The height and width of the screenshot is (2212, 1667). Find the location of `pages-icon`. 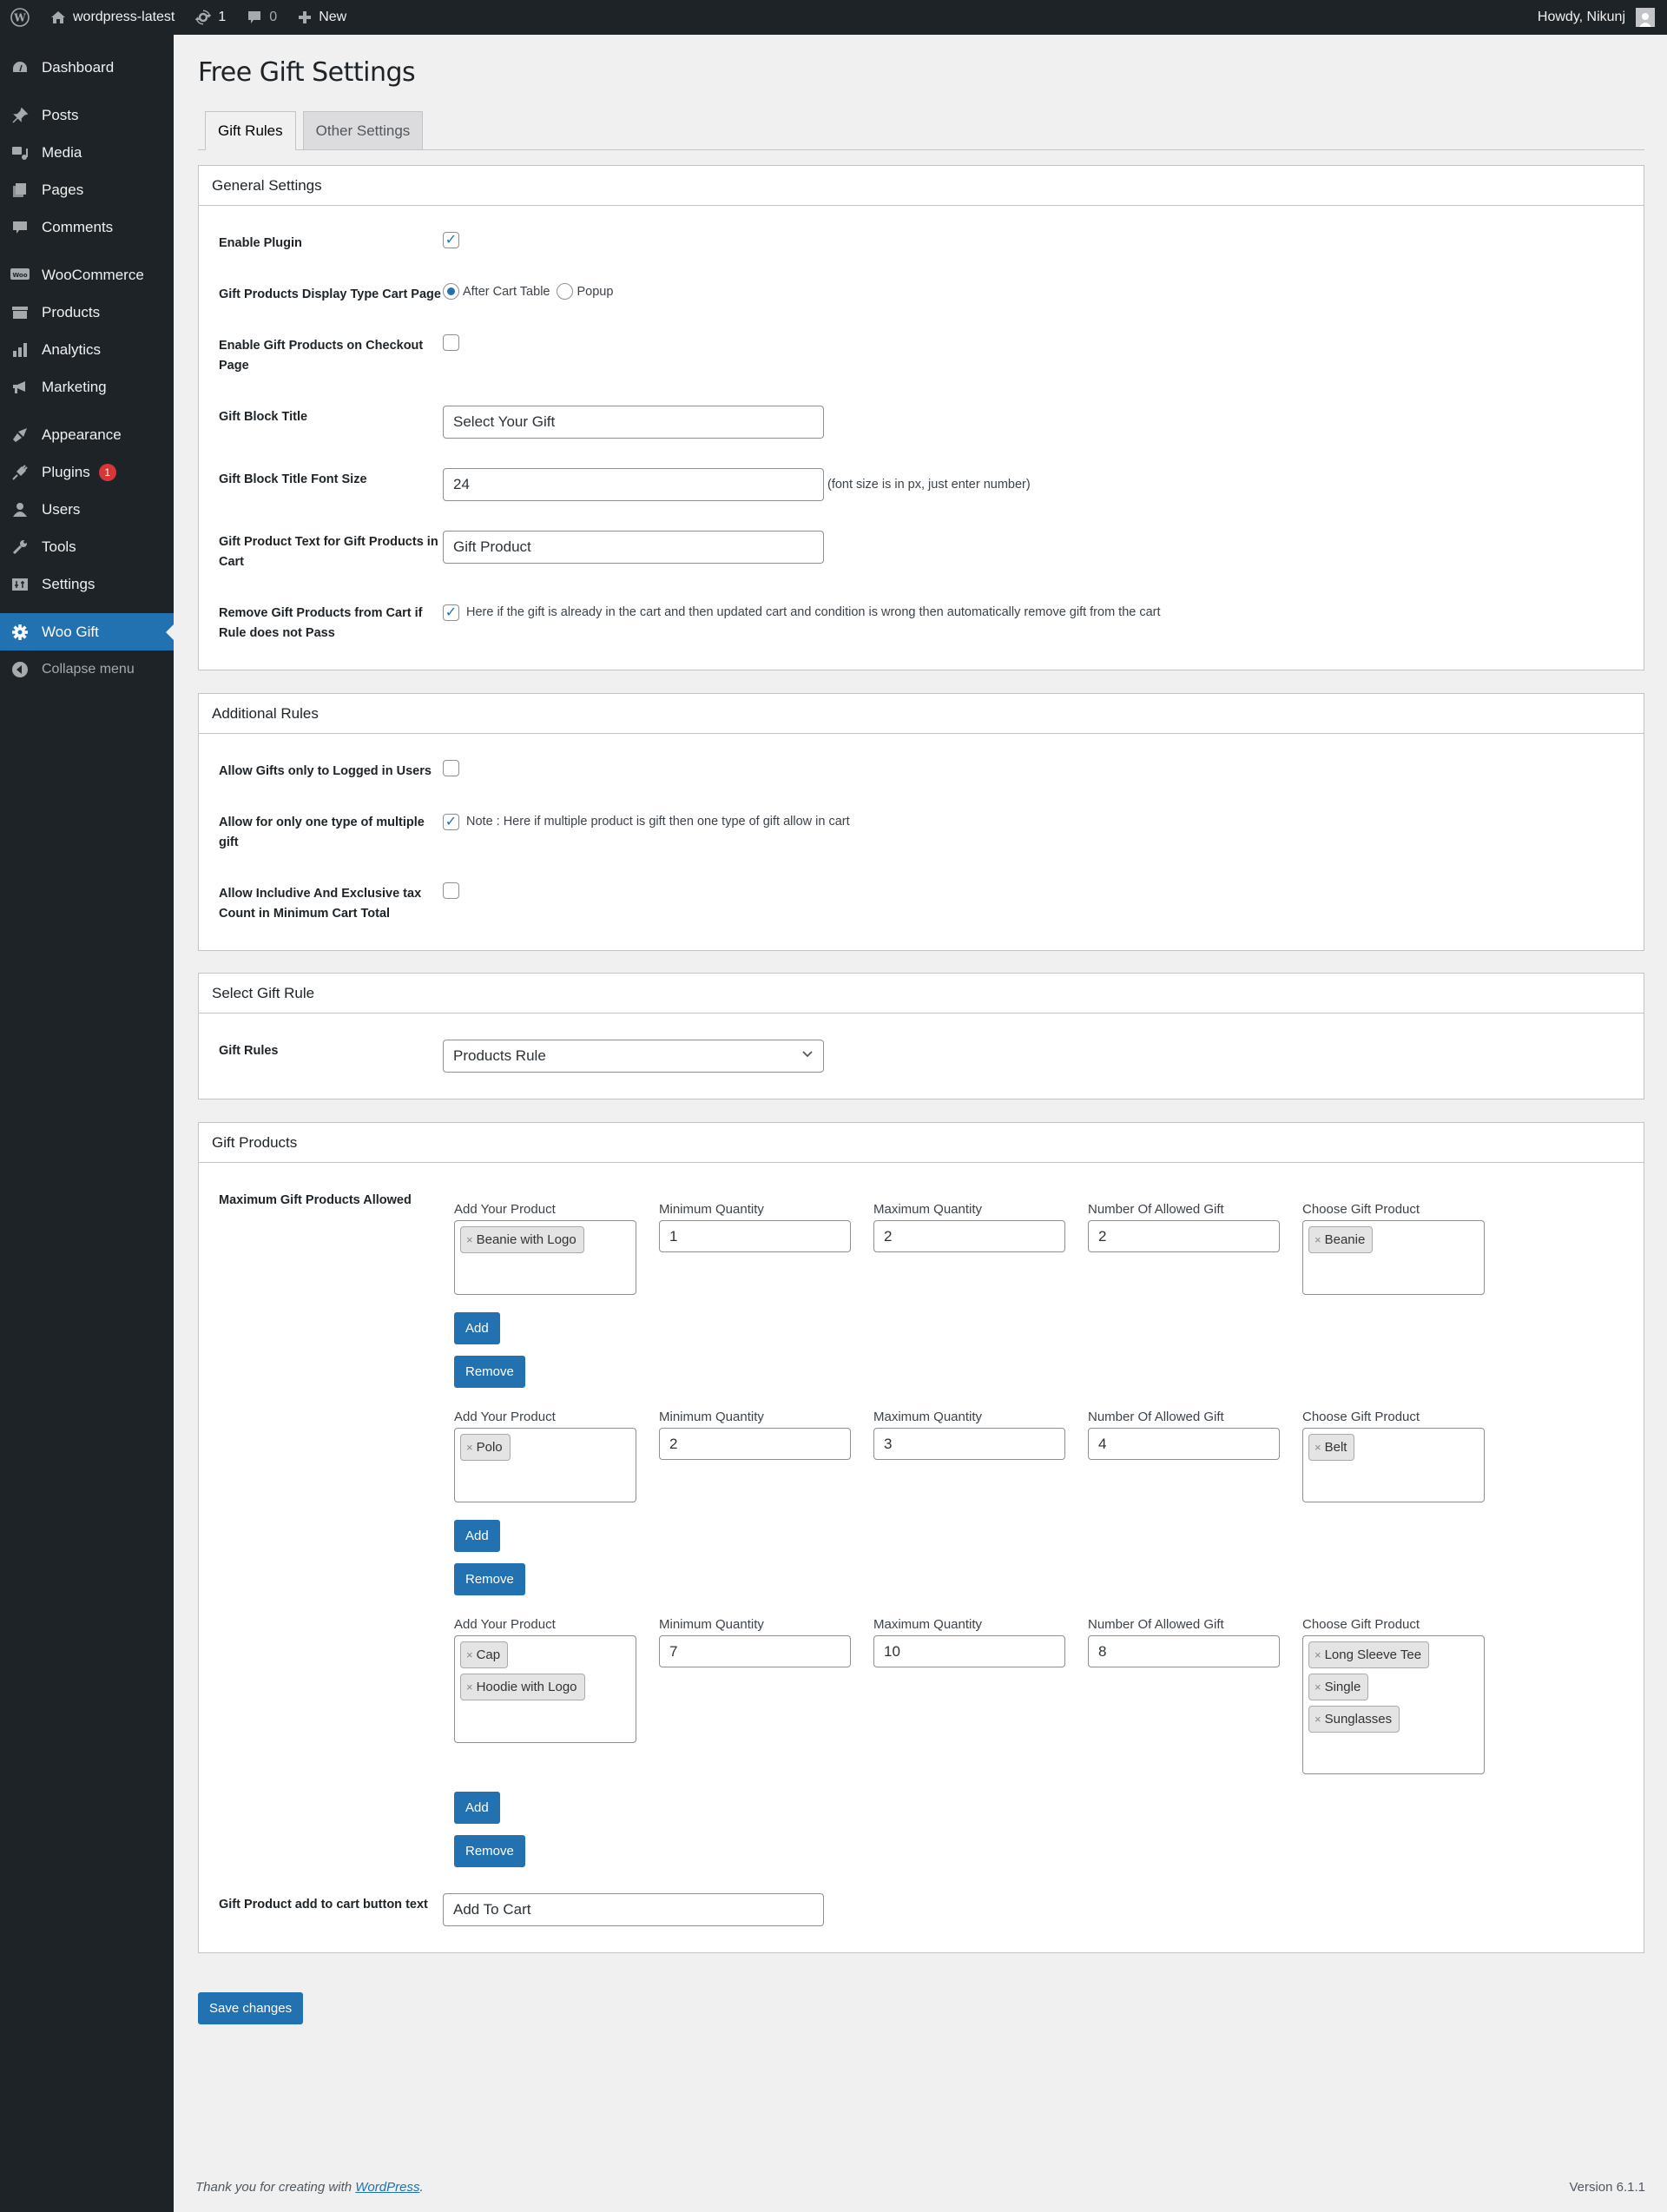

pages-icon is located at coordinates (20, 190).